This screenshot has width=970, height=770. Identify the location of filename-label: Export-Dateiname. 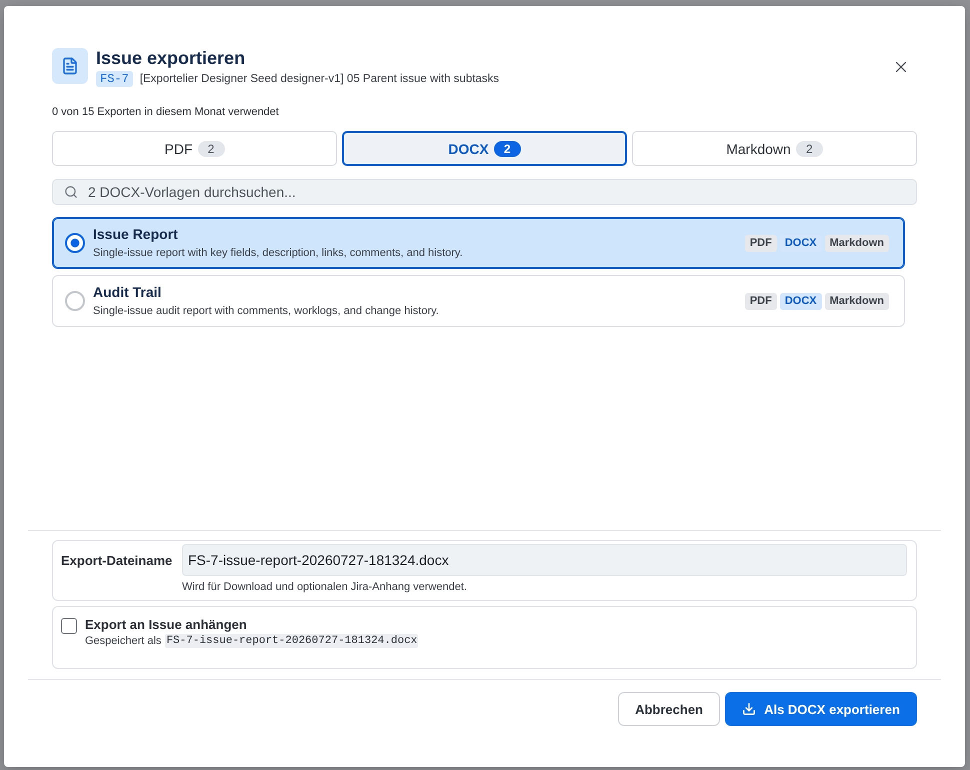
(117, 560).